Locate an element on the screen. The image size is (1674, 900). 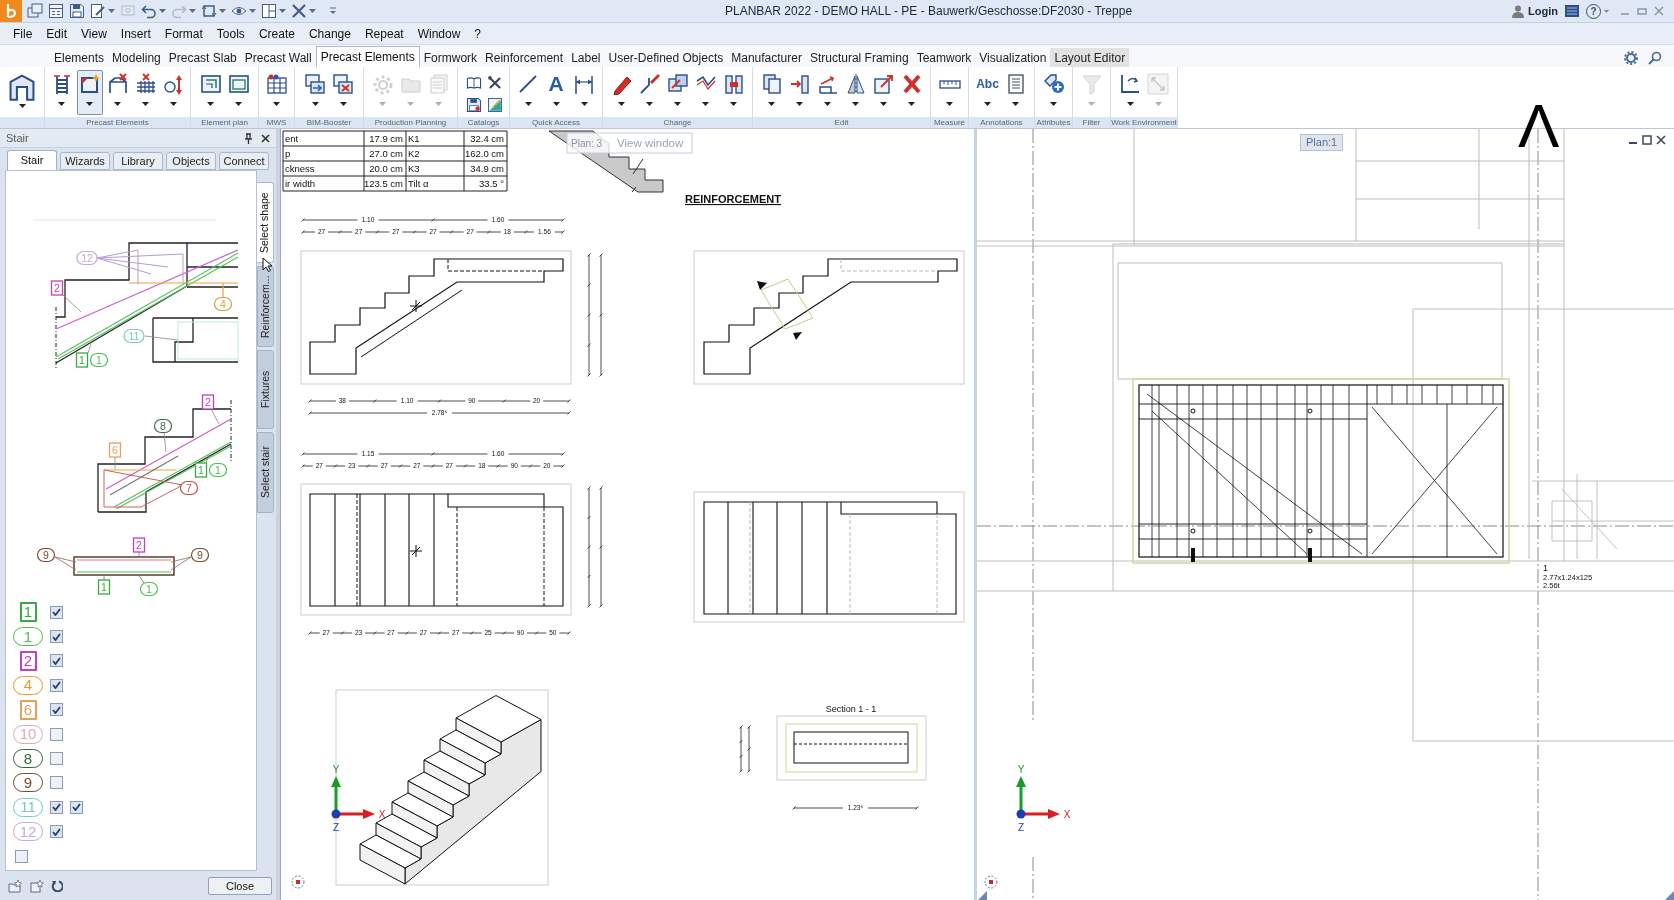
element-label: 1 is located at coordinates (1545, 568).